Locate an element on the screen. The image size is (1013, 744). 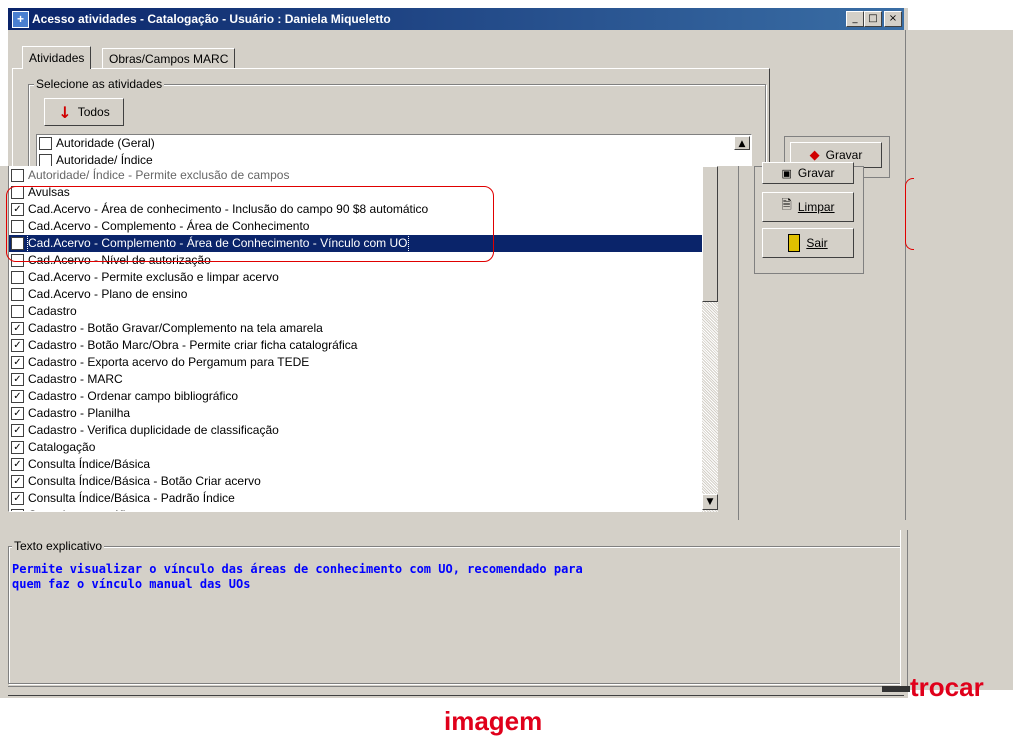
bottom-bar is located at coordinates (456, 691).